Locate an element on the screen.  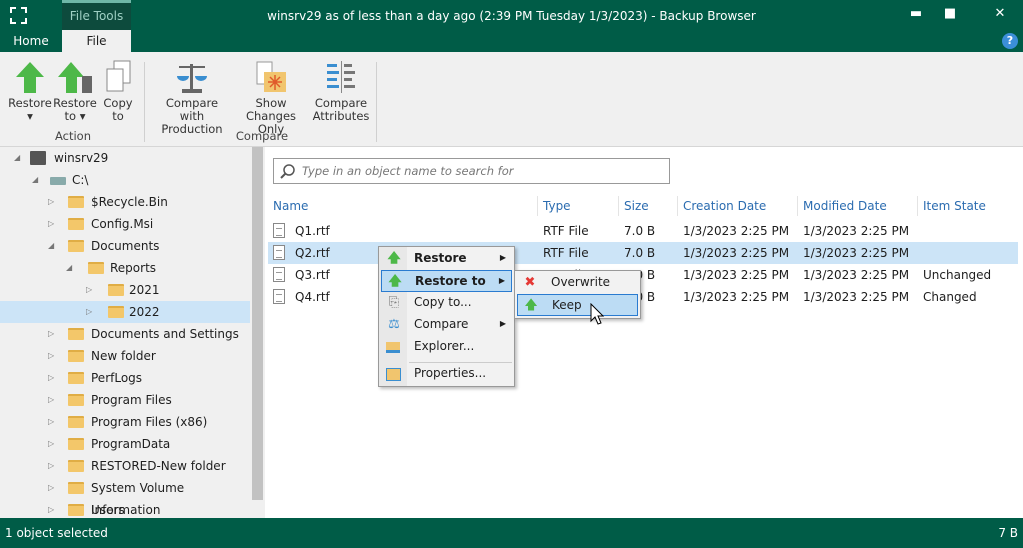
menu-item-restore-to: 🡅 Restore to ▶ is located at coordinates (446, 281).